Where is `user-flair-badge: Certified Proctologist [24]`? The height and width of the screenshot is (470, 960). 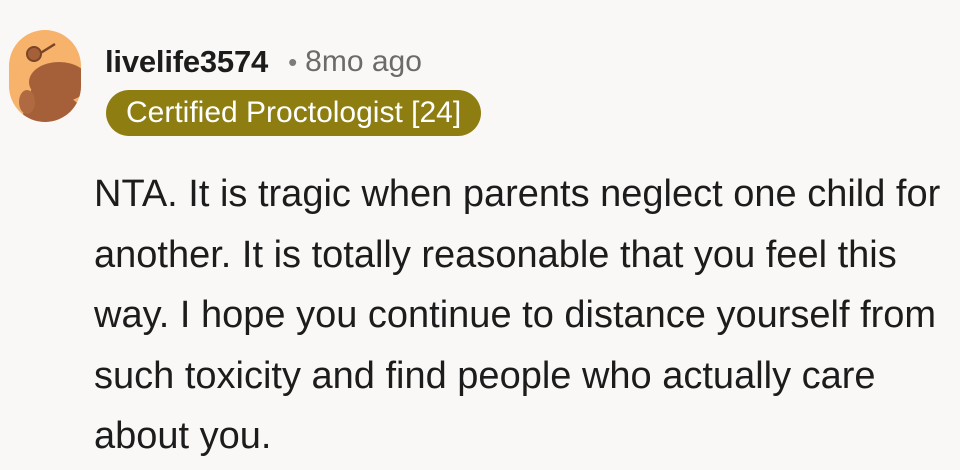 user-flair-badge: Certified Proctologist [24] is located at coordinates (294, 113).